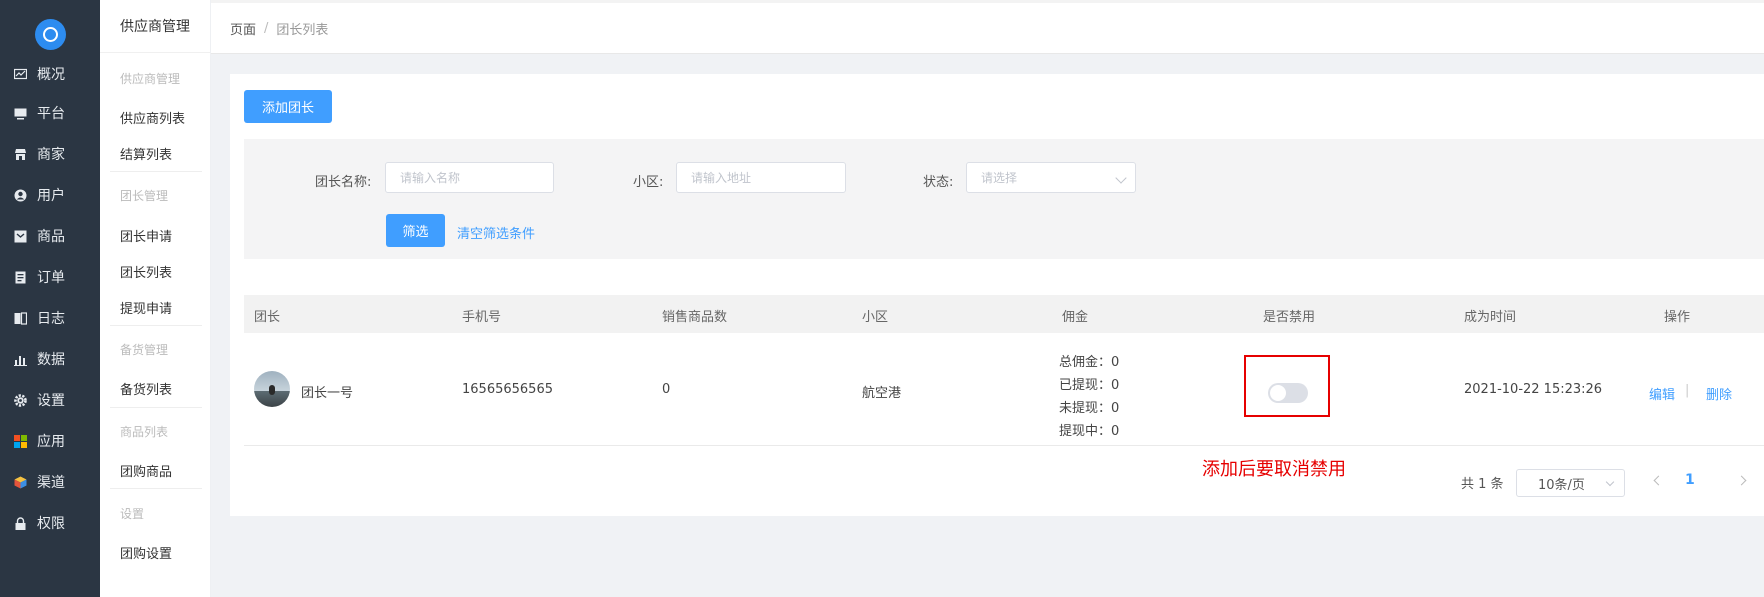 This screenshot has height=597, width=1764. Describe the element at coordinates (146, 388) in the screenshot. I see `subnav-item-stock-list: 备货列表` at that location.